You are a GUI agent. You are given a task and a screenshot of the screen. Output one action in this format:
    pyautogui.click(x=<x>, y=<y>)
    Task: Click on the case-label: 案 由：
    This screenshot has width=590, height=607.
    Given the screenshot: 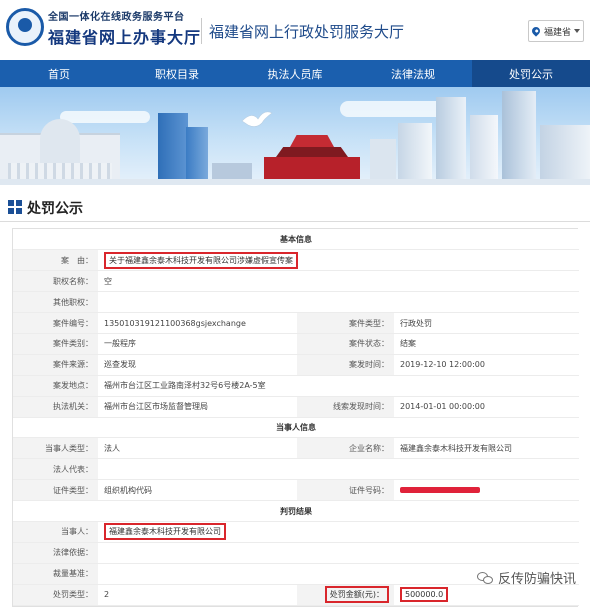 What is the action you would take?
    pyautogui.click(x=55, y=260)
    